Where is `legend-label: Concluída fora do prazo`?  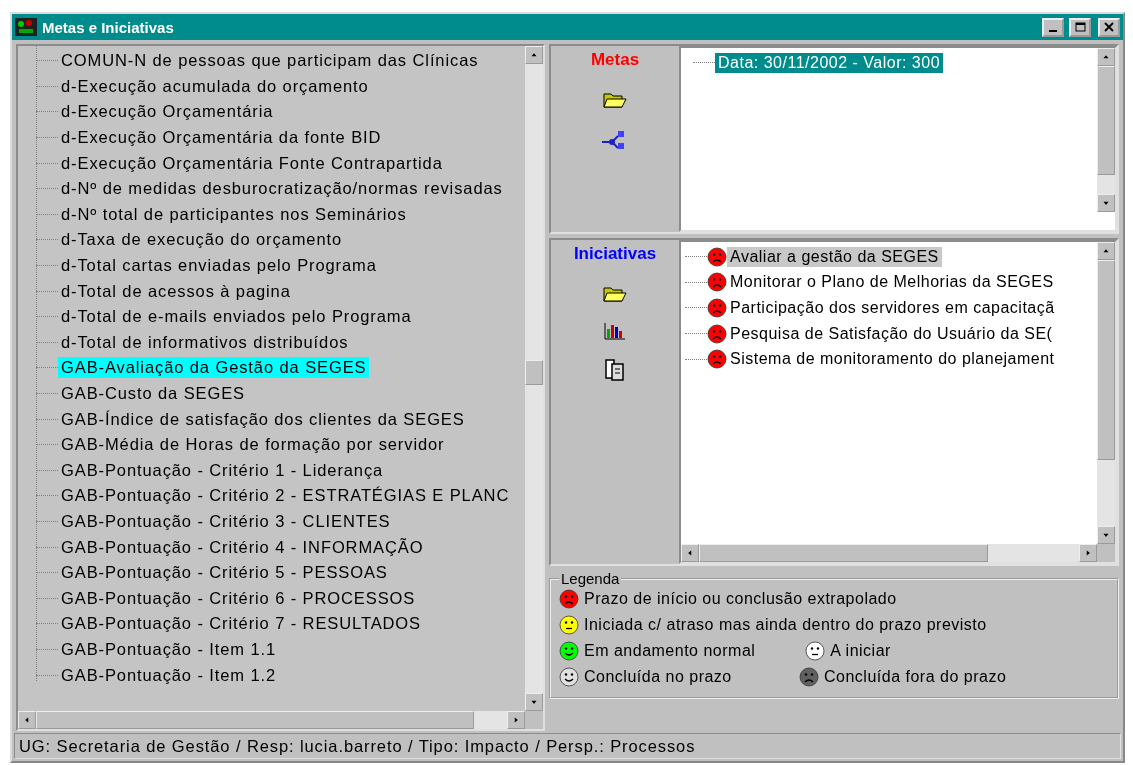
legend-label: Concluída fora do prazo is located at coordinates (915, 677).